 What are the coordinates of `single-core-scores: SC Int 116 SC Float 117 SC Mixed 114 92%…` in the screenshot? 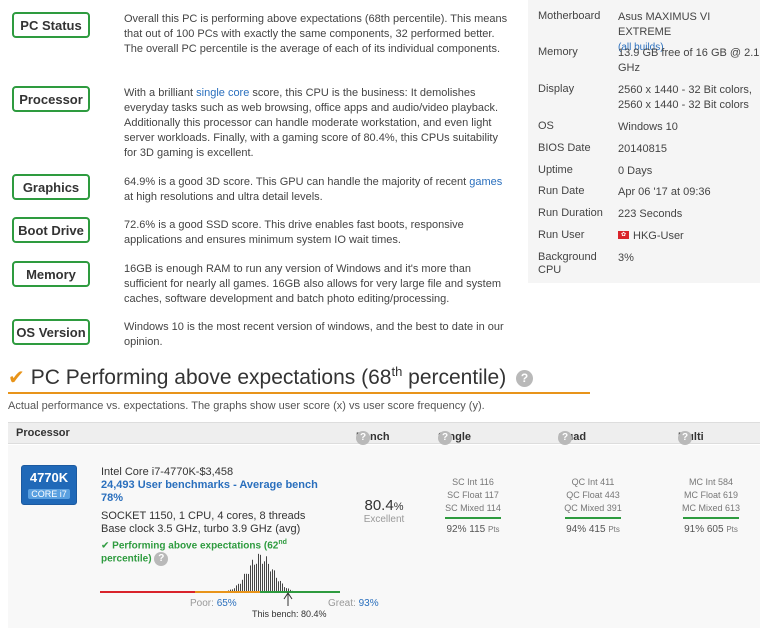 It's located at (473, 506).